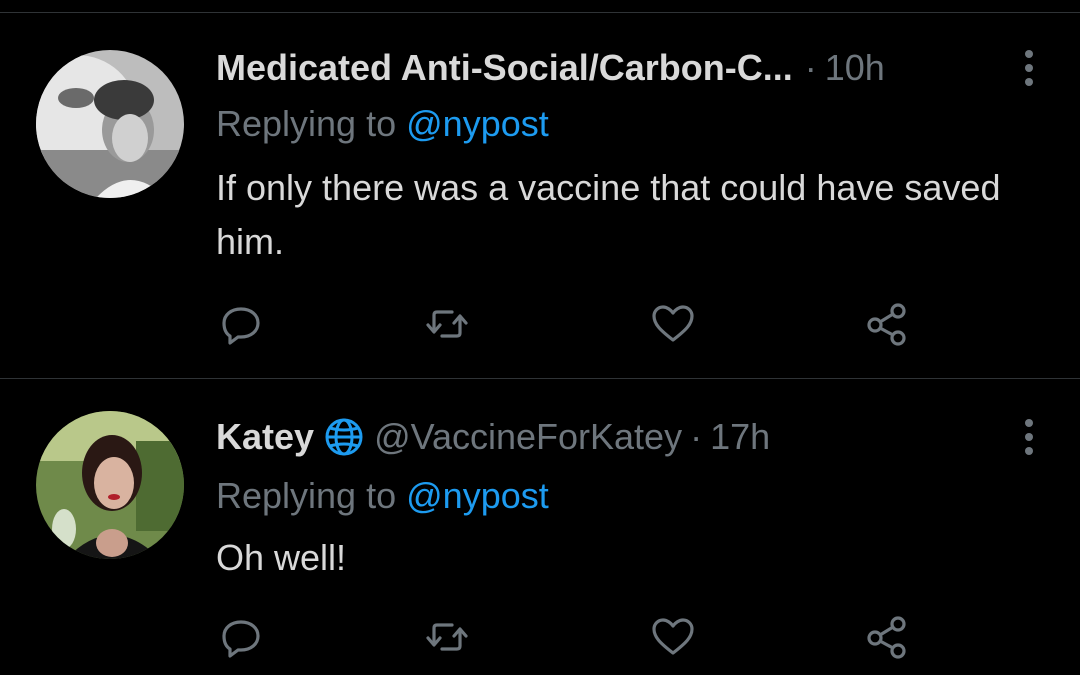 The height and width of the screenshot is (675, 1080). I want to click on globe-icon, so click(344, 437).